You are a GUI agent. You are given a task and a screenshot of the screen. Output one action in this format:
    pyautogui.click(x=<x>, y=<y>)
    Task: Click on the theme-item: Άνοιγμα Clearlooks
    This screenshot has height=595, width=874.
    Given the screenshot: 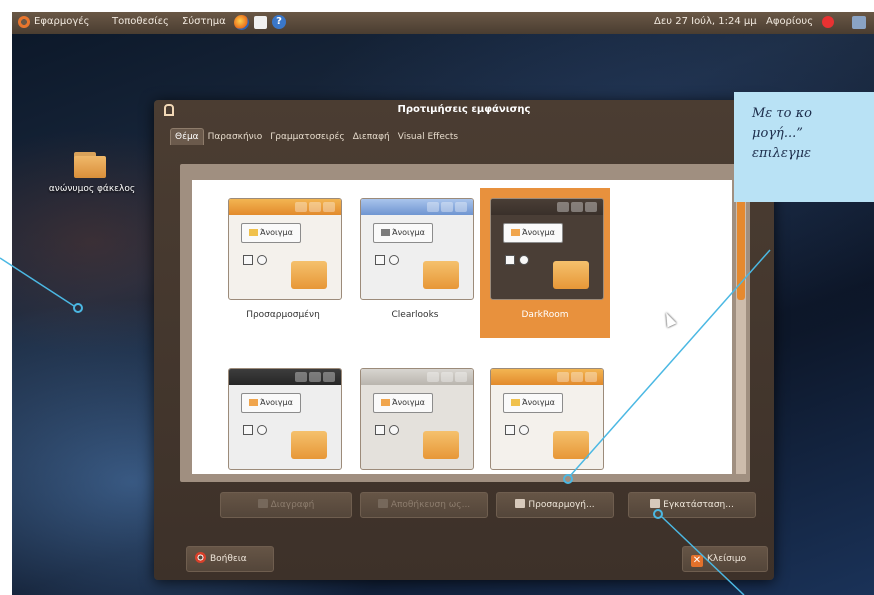 What is the action you would take?
    pyautogui.click(x=415, y=263)
    